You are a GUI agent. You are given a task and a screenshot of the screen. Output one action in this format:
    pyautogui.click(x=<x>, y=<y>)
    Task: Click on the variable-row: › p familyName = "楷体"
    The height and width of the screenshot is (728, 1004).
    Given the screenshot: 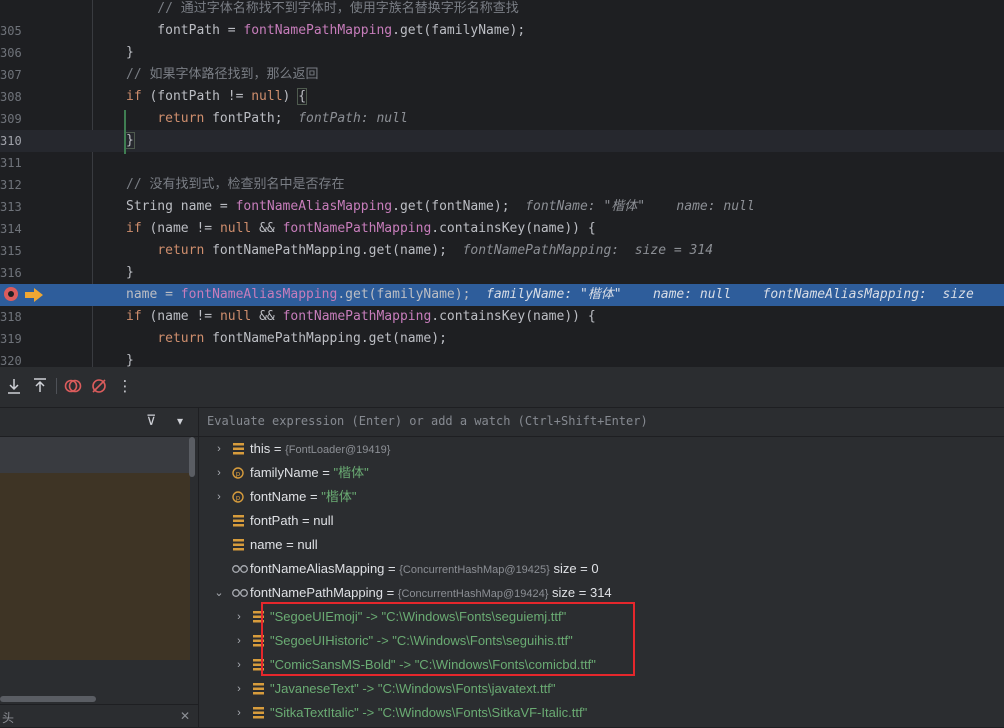 What is the action you would take?
    pyautogui.click(x=601, y=473)
    